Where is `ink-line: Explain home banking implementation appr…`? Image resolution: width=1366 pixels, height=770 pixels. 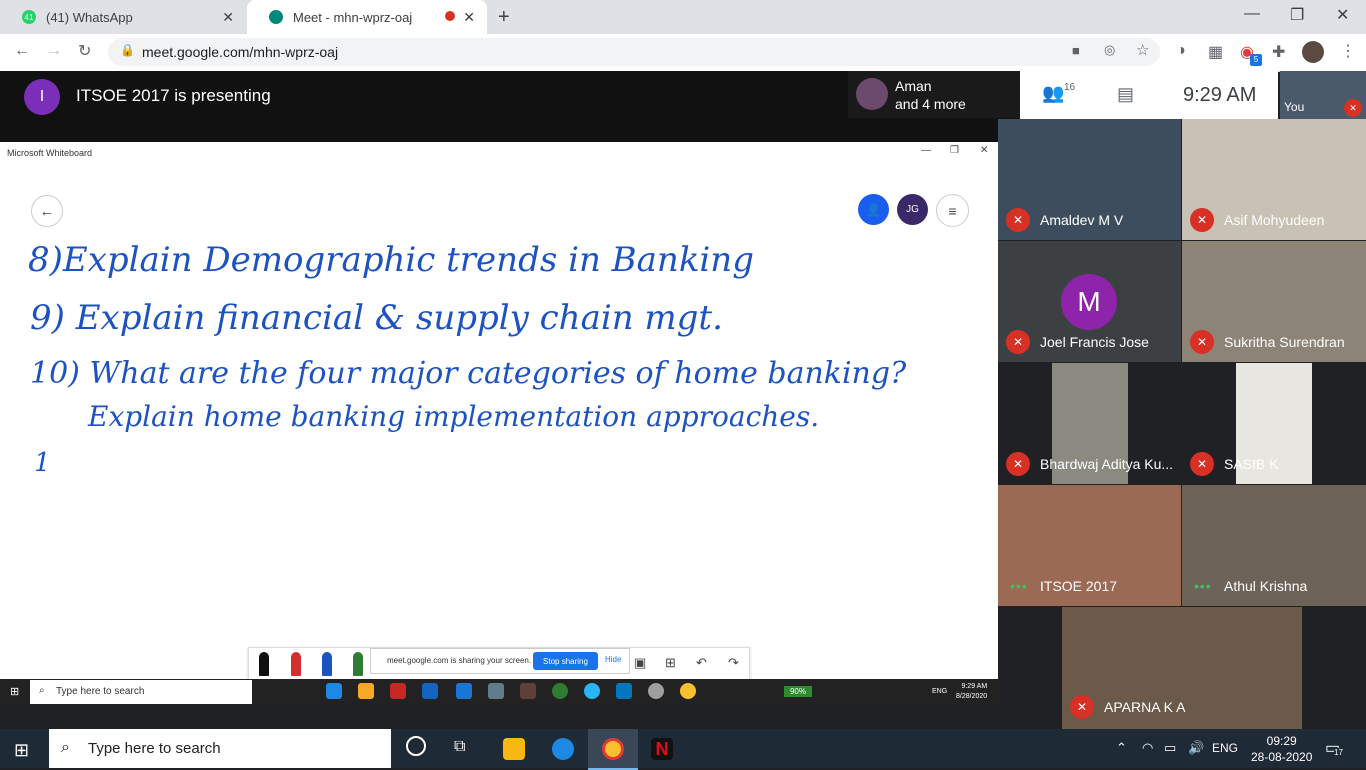 ink-line: Explain home banking implementation appr… is located at coordinates (454, 416).